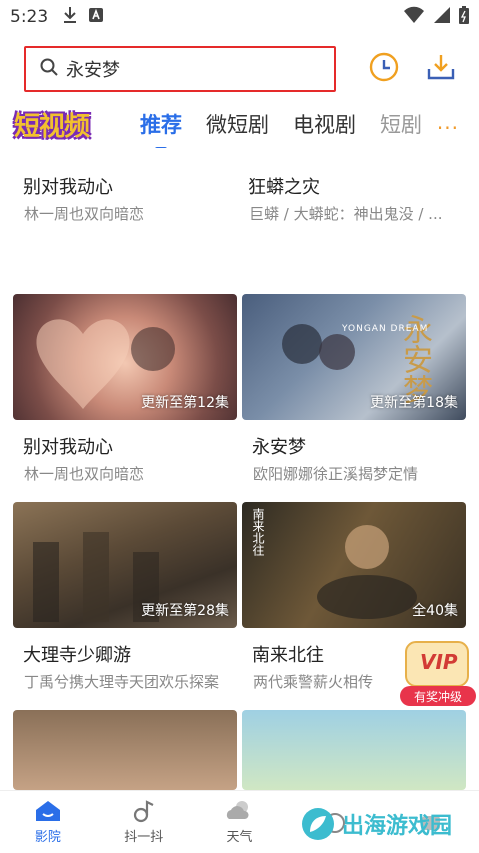 This screenshot has height=853, width=479. I want to click on app-notification-icon, so click(96, 17).